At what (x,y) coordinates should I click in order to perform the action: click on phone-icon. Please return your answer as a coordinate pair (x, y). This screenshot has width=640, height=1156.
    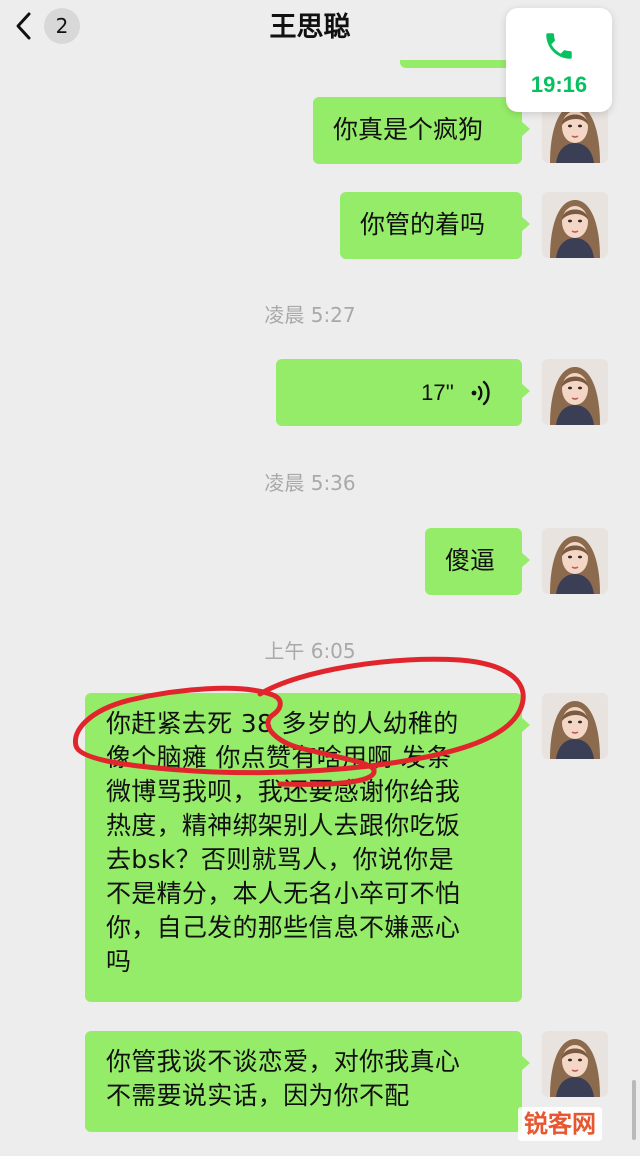
    Looking at the image, I should click on (559, 46).